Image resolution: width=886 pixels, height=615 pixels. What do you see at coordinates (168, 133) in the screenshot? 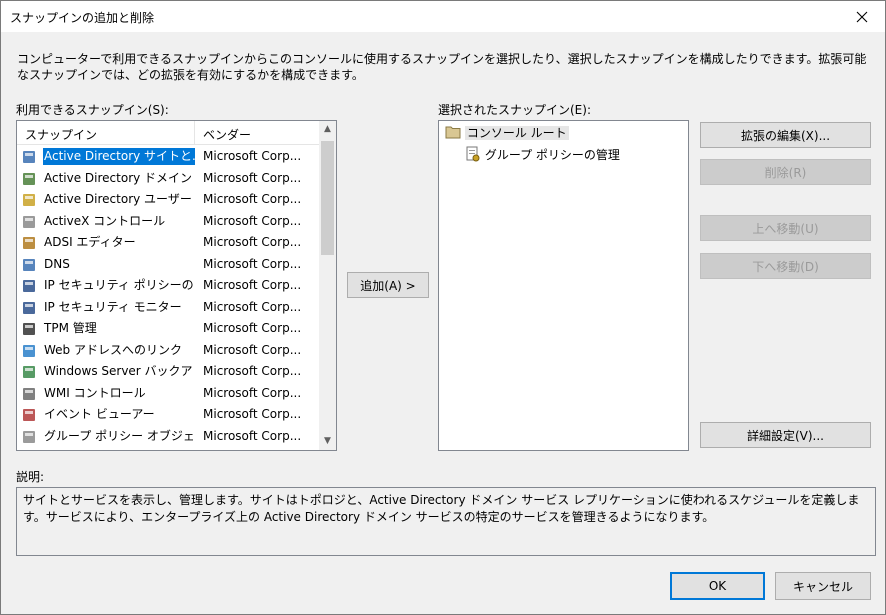
I see `list-header: スナップイン ベンダー` at bounding box center [168, 133].